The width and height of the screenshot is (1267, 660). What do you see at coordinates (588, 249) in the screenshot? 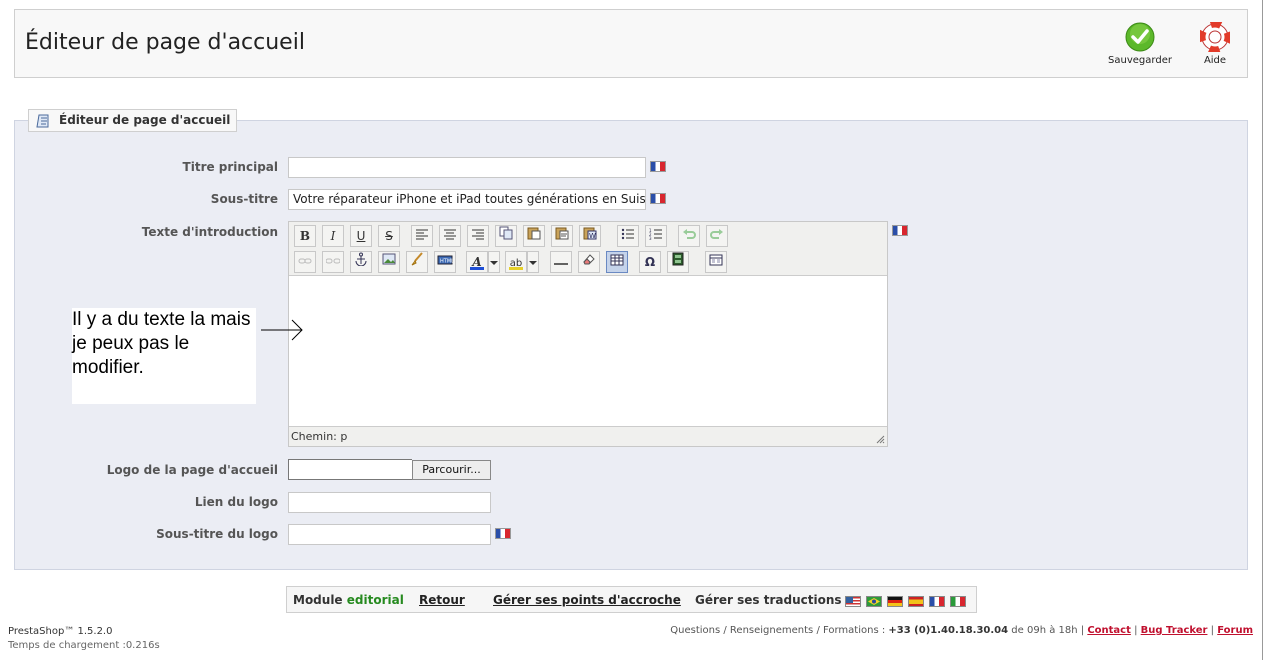
I see `editor-toolbar: B I U S W 123 HTML A ab Ω` at bounding box center [588, 249].